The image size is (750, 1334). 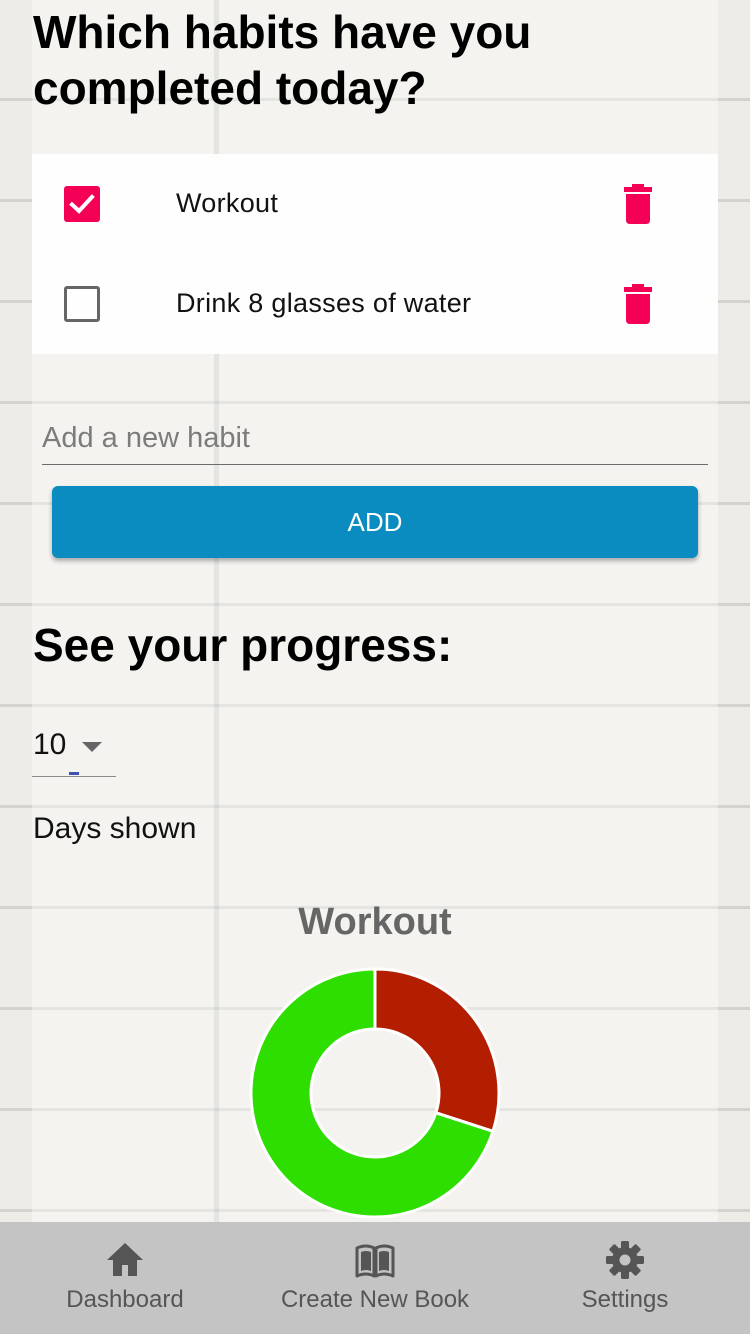 What do you see at coordinates (82, 304) in the screenshot?
I see `habit-checkbox-unchecked` at bounding box center [82, 304].